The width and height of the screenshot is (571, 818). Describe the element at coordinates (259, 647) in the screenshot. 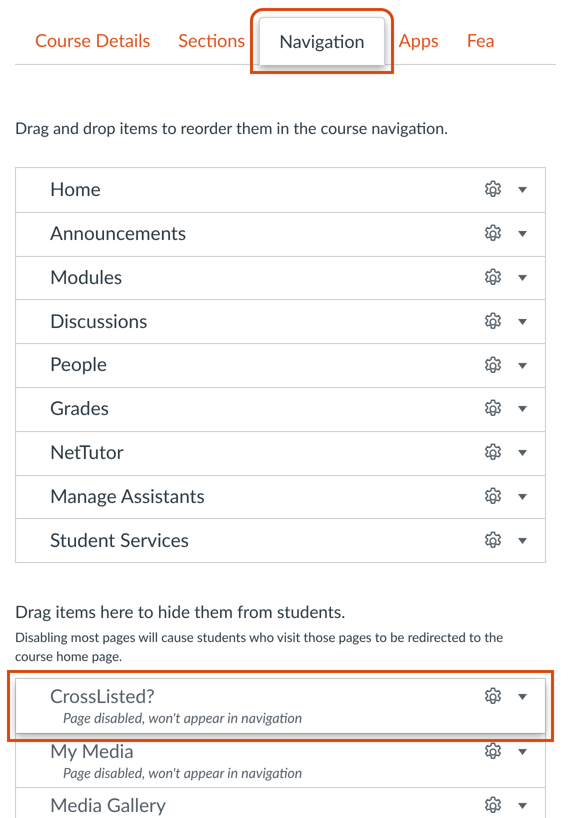

I see `note-text: Disabling most pages will cause students who visit those pages to be redirected to the course home page.` at that location.